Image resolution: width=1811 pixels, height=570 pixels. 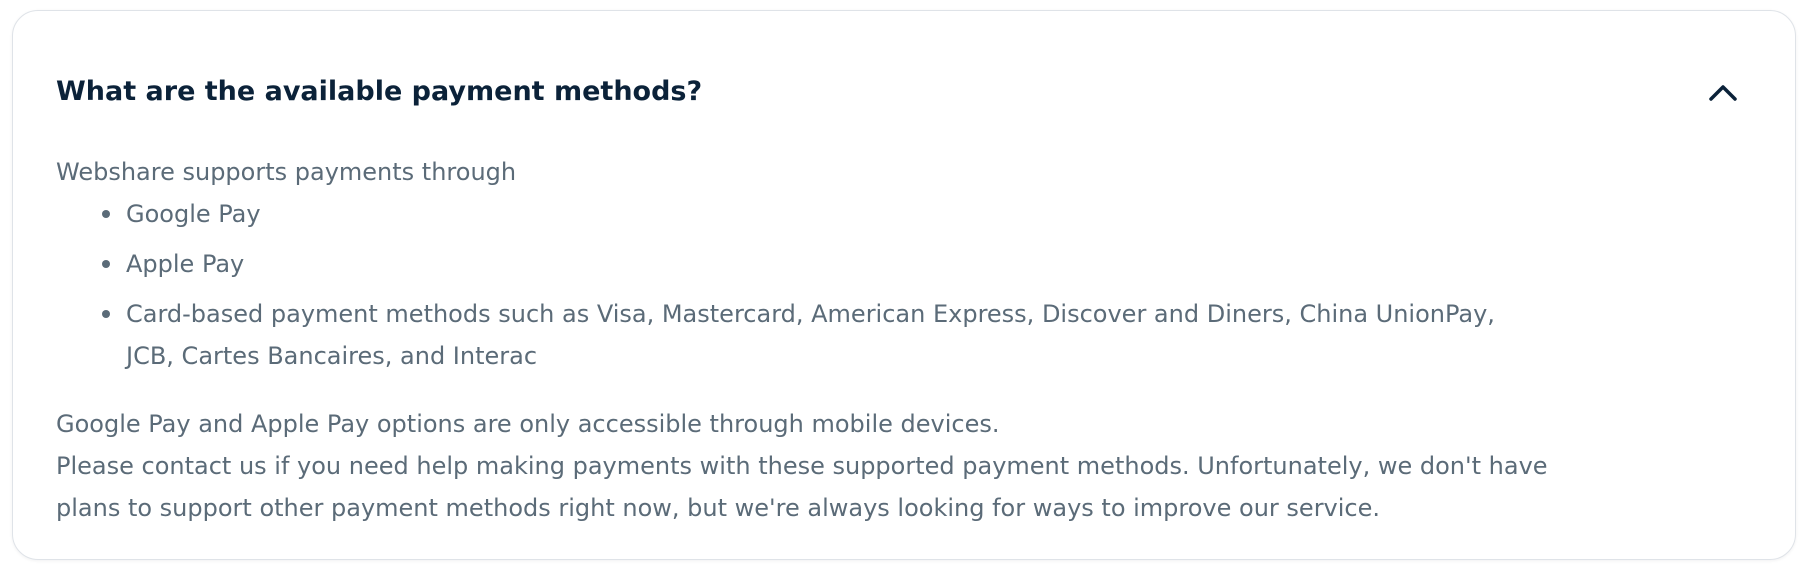 I want to click on payment-method-google-pay: Google Pay, so click(x=193, y=214).